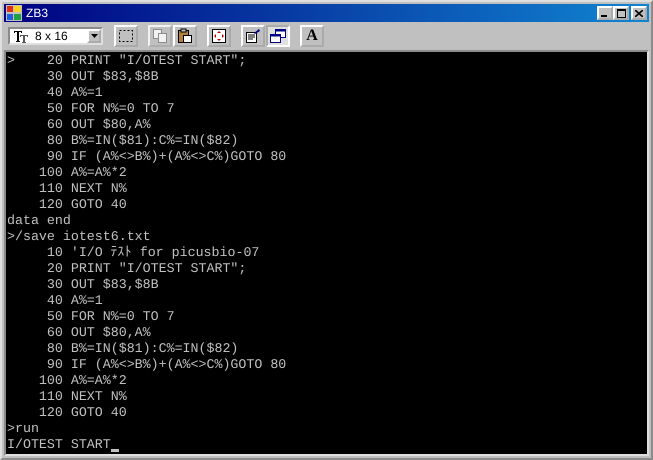 Image resolution: width=653 pixels, height=460 pixels. I want to click on terminal-line: data end, so click(39, 221).